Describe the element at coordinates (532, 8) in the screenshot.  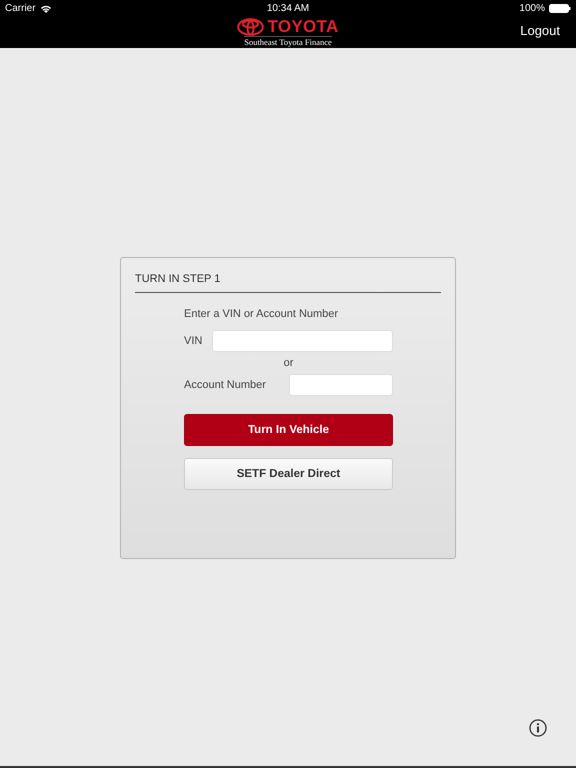
I see `battery-percent: 100%` at that location.